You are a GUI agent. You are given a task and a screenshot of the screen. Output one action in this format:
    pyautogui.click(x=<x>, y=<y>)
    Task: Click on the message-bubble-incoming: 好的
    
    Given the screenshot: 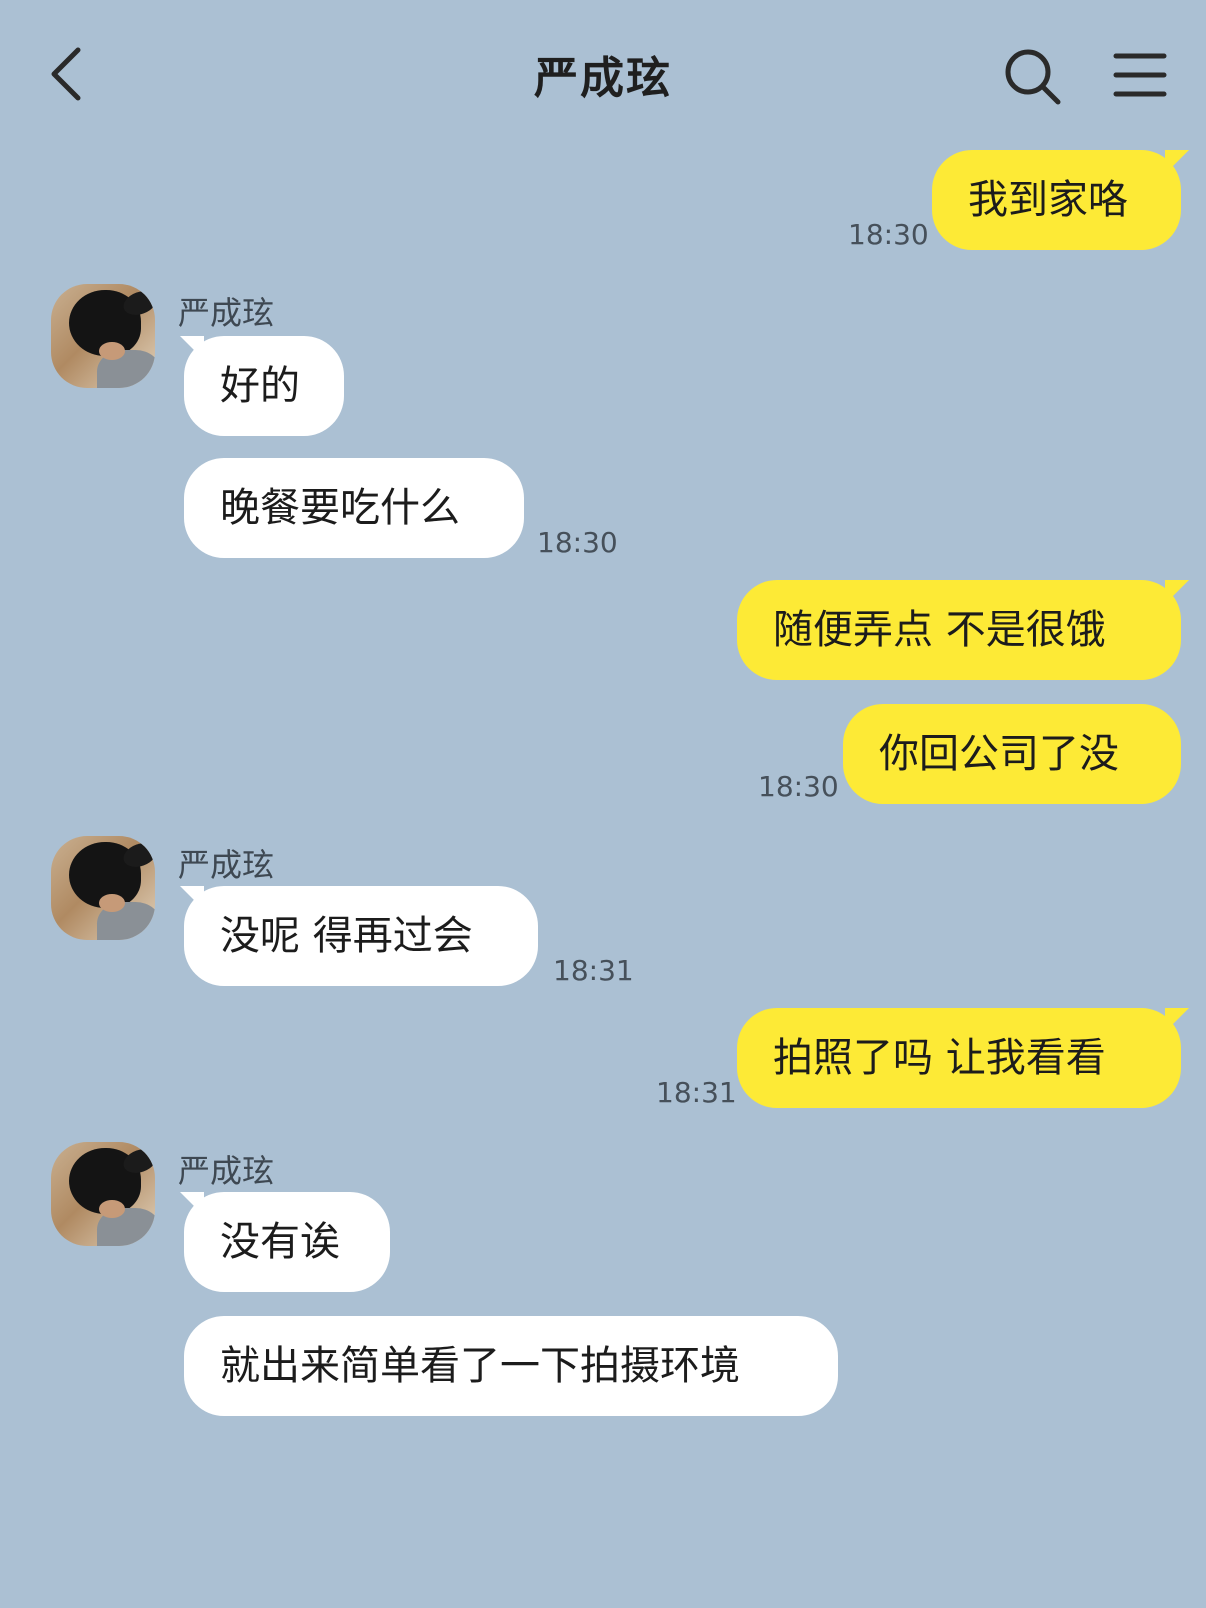 What is the action you would take?
    pyautogui.click(x=264, y=386)
    